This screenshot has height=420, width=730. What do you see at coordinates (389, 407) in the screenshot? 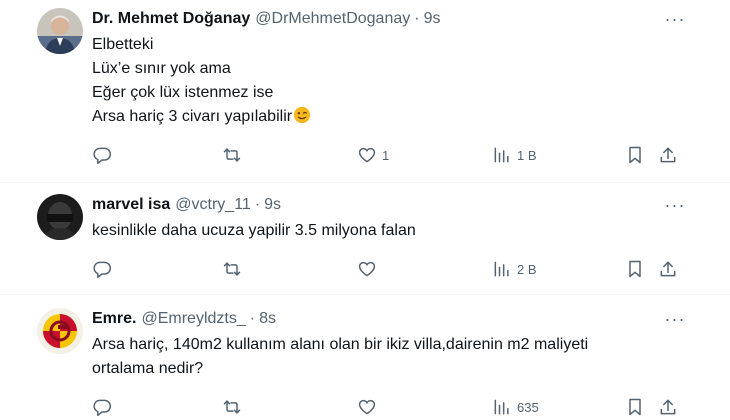
I see `tweet-actions: 635` at bounding box center [389, 407].